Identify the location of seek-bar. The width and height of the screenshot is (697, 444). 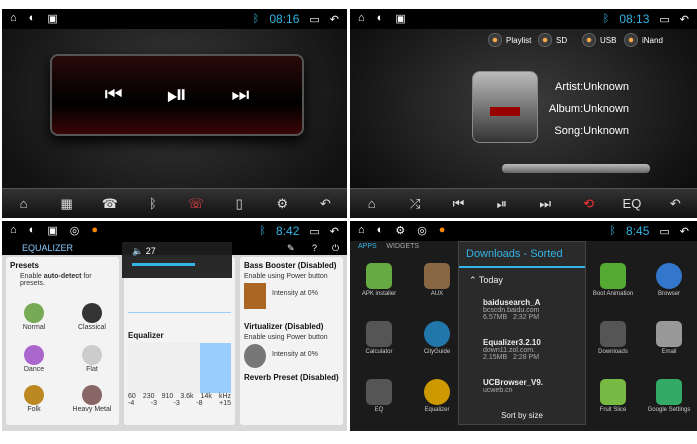
(576, 168).